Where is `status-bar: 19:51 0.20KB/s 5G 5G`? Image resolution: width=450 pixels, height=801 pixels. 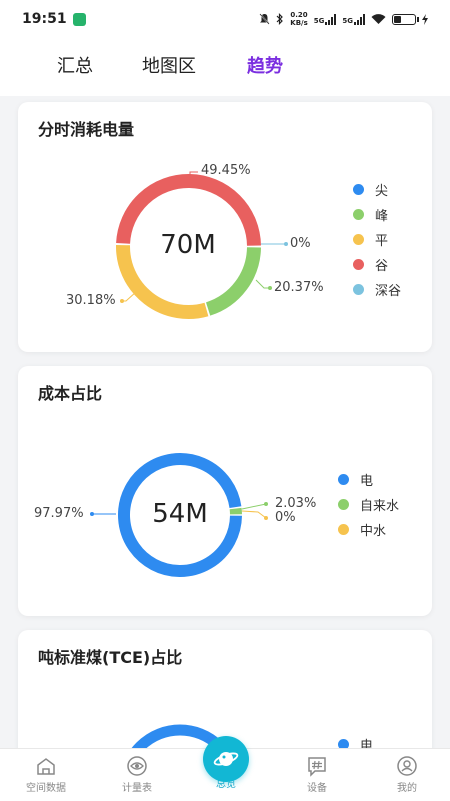
status-bar: 19:51 0.20KB/s 5G 5G is located at coordinates (225, 19).